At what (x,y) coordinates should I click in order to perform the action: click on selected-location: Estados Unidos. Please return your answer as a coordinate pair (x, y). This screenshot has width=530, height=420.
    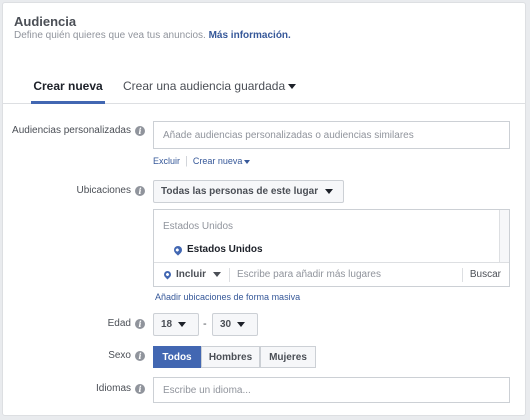
    Looking at the image, I should click on (217, 249).